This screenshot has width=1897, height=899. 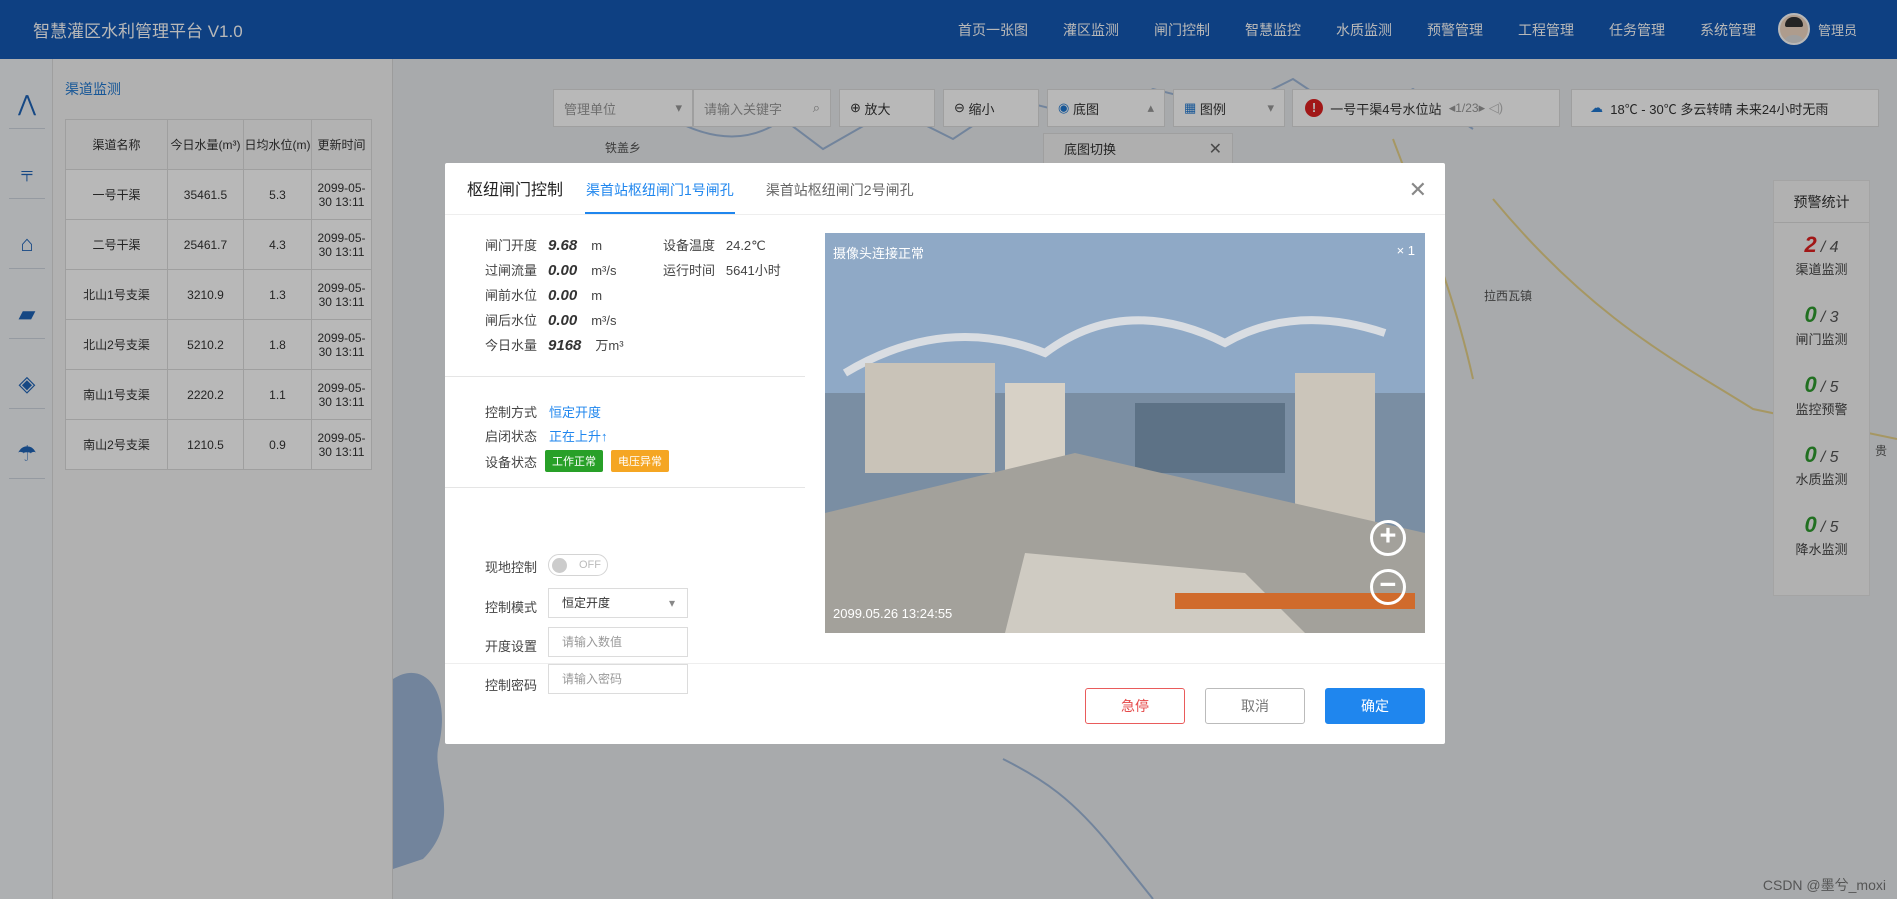 I want to click on camera-zoom: × 1, so click(x=1405, y=250).